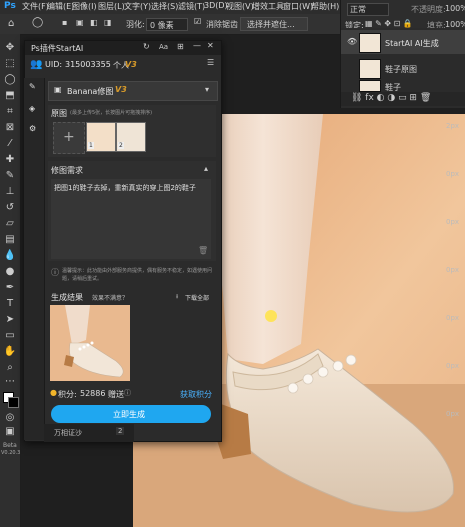  I want to click on blend-mode-select: 正常, so click(368, 9).